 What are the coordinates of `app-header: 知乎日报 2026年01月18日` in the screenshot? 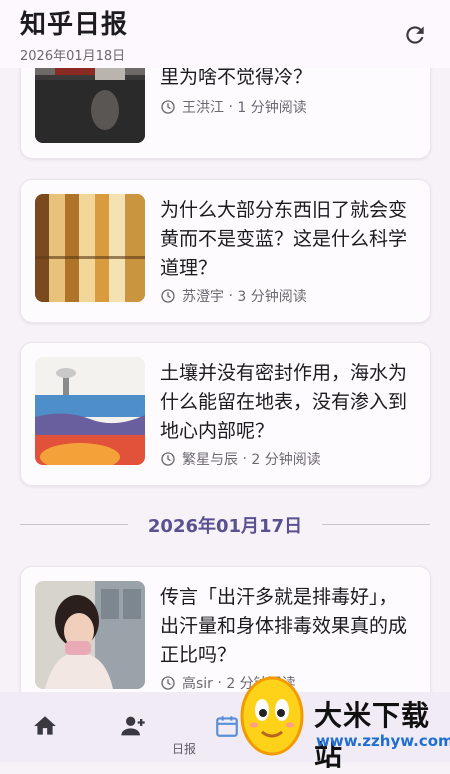 It's located at (225, 34).